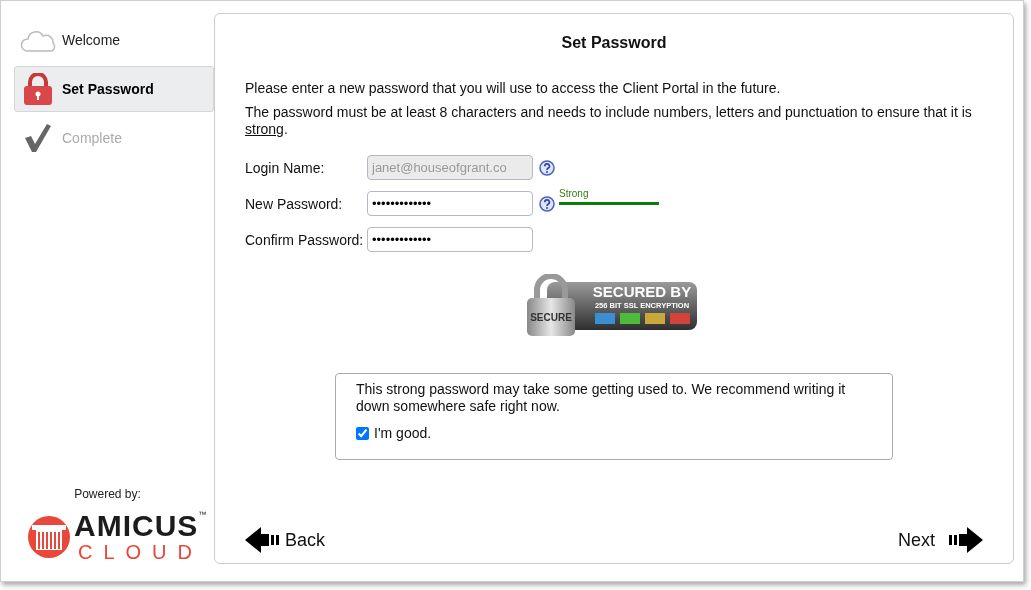 The image size is (1031, 590). What do you see at coordinates (203, 515) in the screenshot?
I see `trademark-sign: ™` at bounding box center [203, 515].